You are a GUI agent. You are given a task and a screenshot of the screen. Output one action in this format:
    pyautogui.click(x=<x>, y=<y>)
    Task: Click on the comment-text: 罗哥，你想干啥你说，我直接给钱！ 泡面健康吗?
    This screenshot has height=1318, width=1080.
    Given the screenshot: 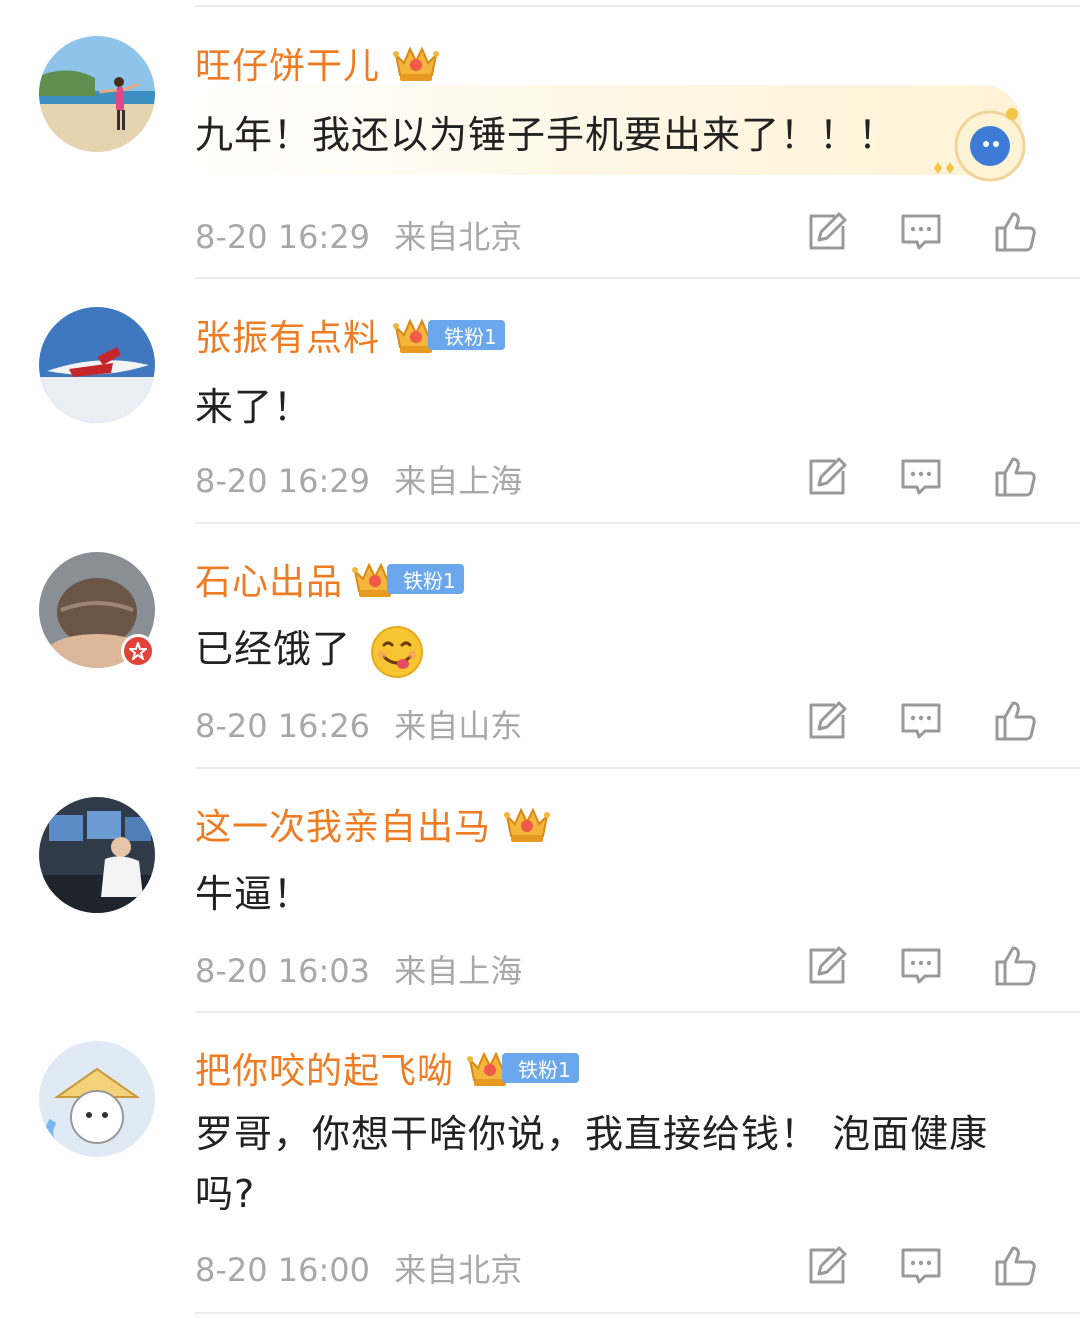 What is the action you would take?
    pyautogui.click(x=592, y=1164)
    